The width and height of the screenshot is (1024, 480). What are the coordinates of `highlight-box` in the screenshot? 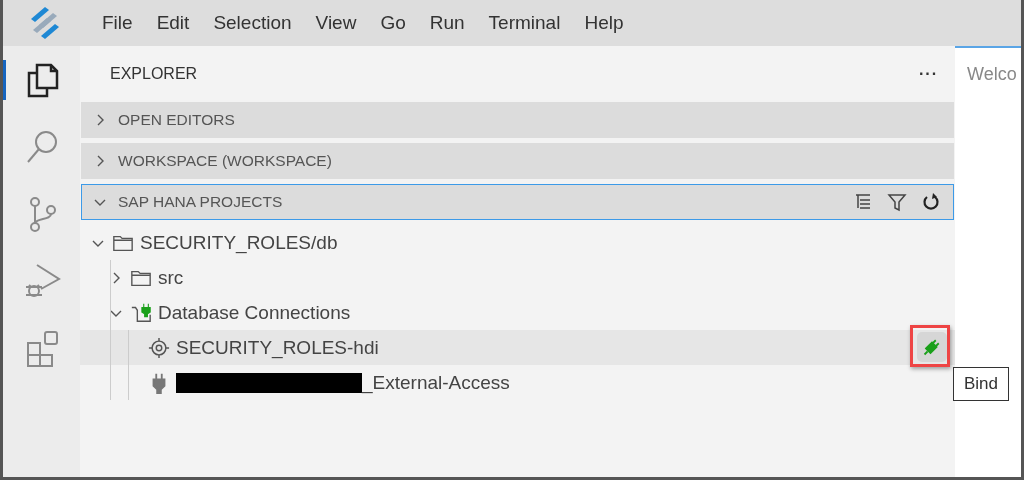 It's located at (930, 346).